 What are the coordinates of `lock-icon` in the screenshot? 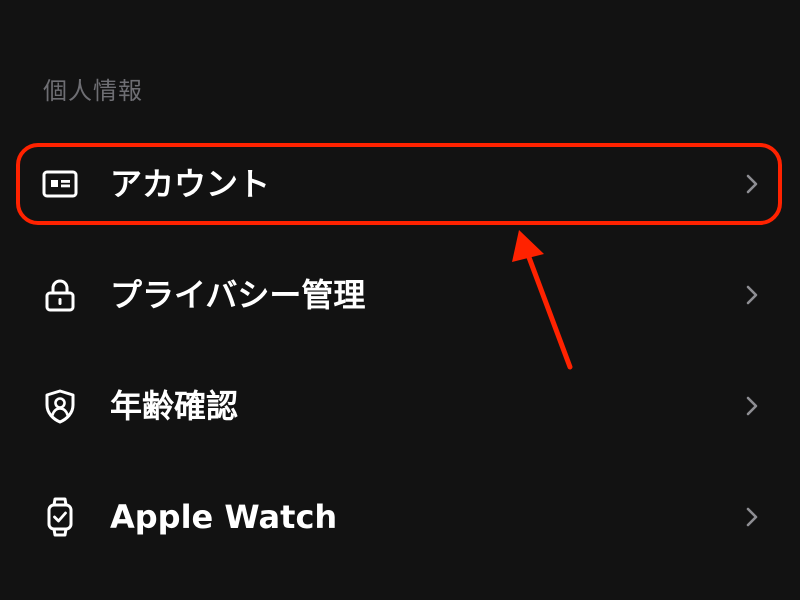 It's located at (60, 295).